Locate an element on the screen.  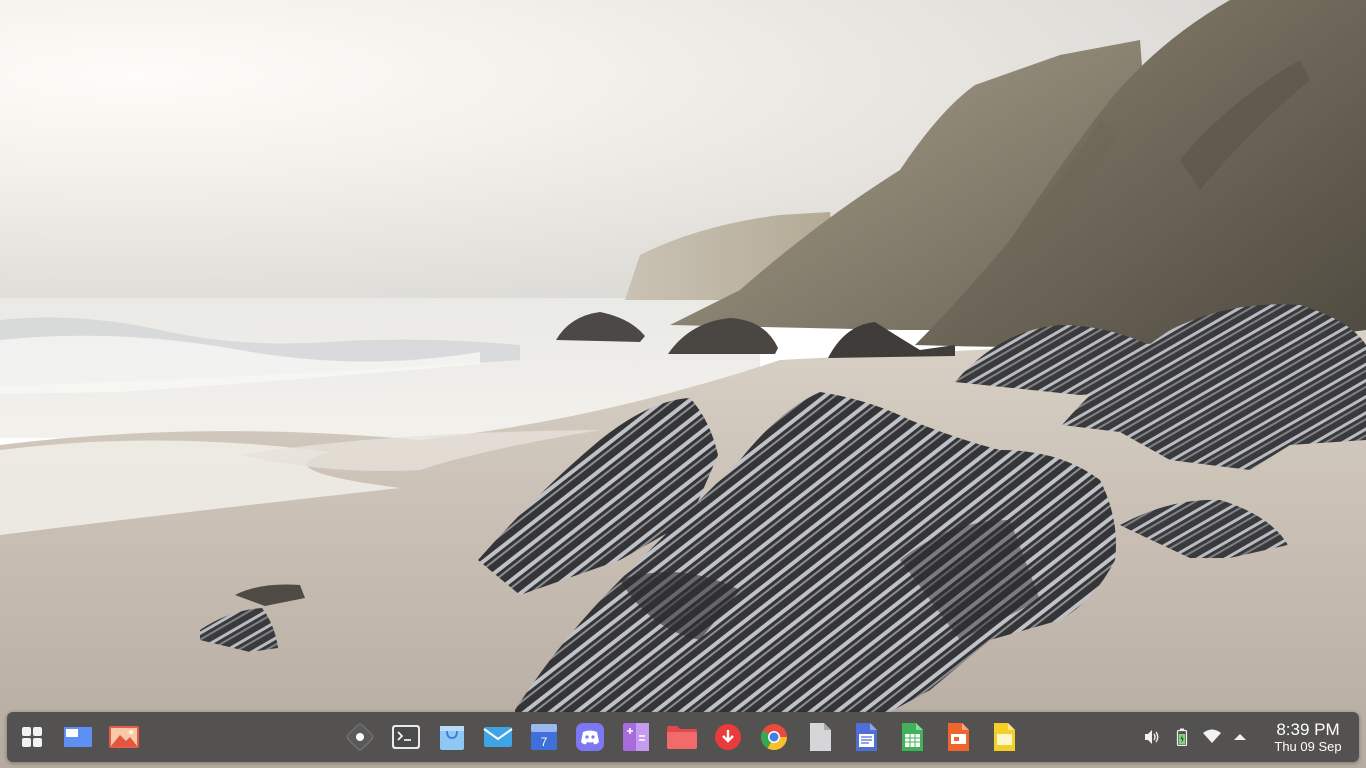
discord-button is located at coordinates (590, 737).